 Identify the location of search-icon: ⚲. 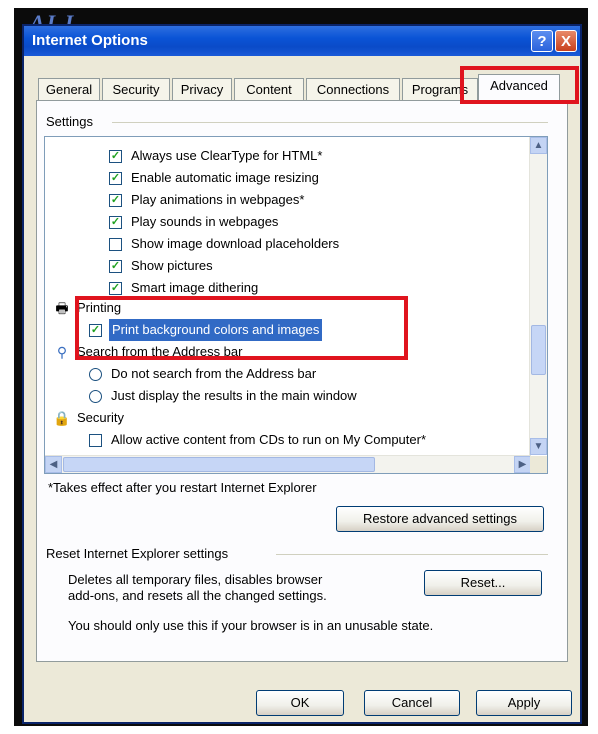
(62, 352).